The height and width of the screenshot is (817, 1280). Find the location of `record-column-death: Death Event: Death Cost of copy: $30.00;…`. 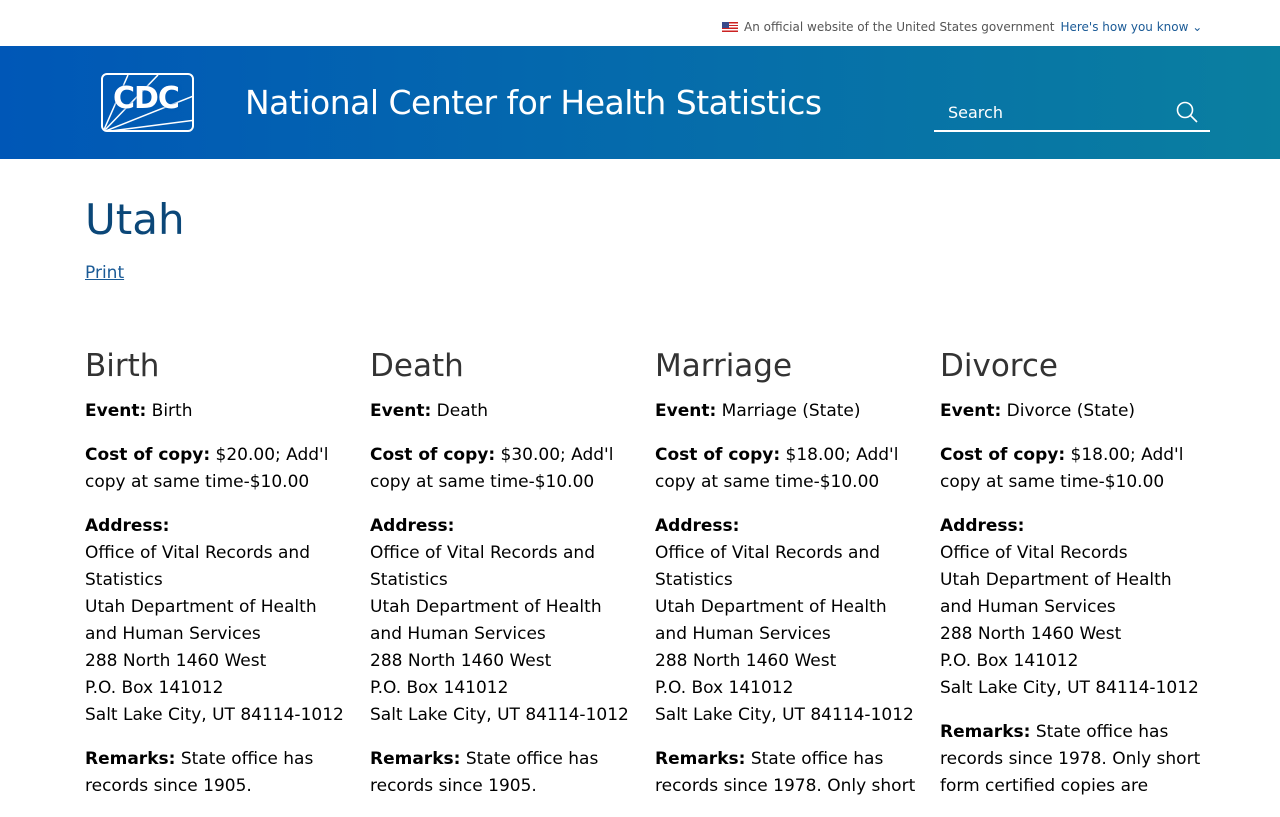

record-column-death: Death Event: Death Cost of copy: $30.00;… is located at coordinates (502, 581).